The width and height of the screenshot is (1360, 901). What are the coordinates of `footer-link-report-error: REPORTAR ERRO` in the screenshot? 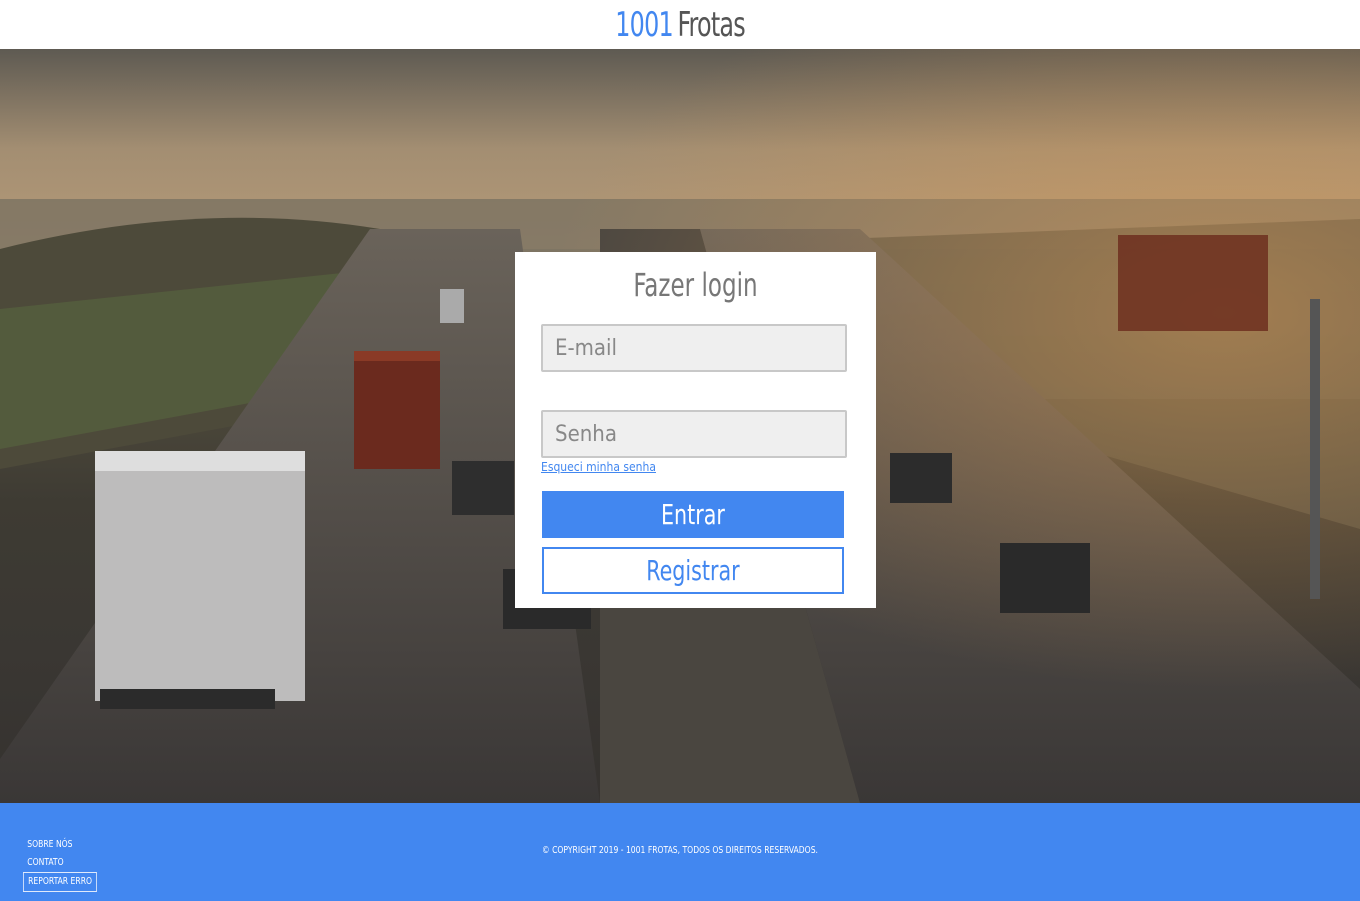 It's located at (60, 882).